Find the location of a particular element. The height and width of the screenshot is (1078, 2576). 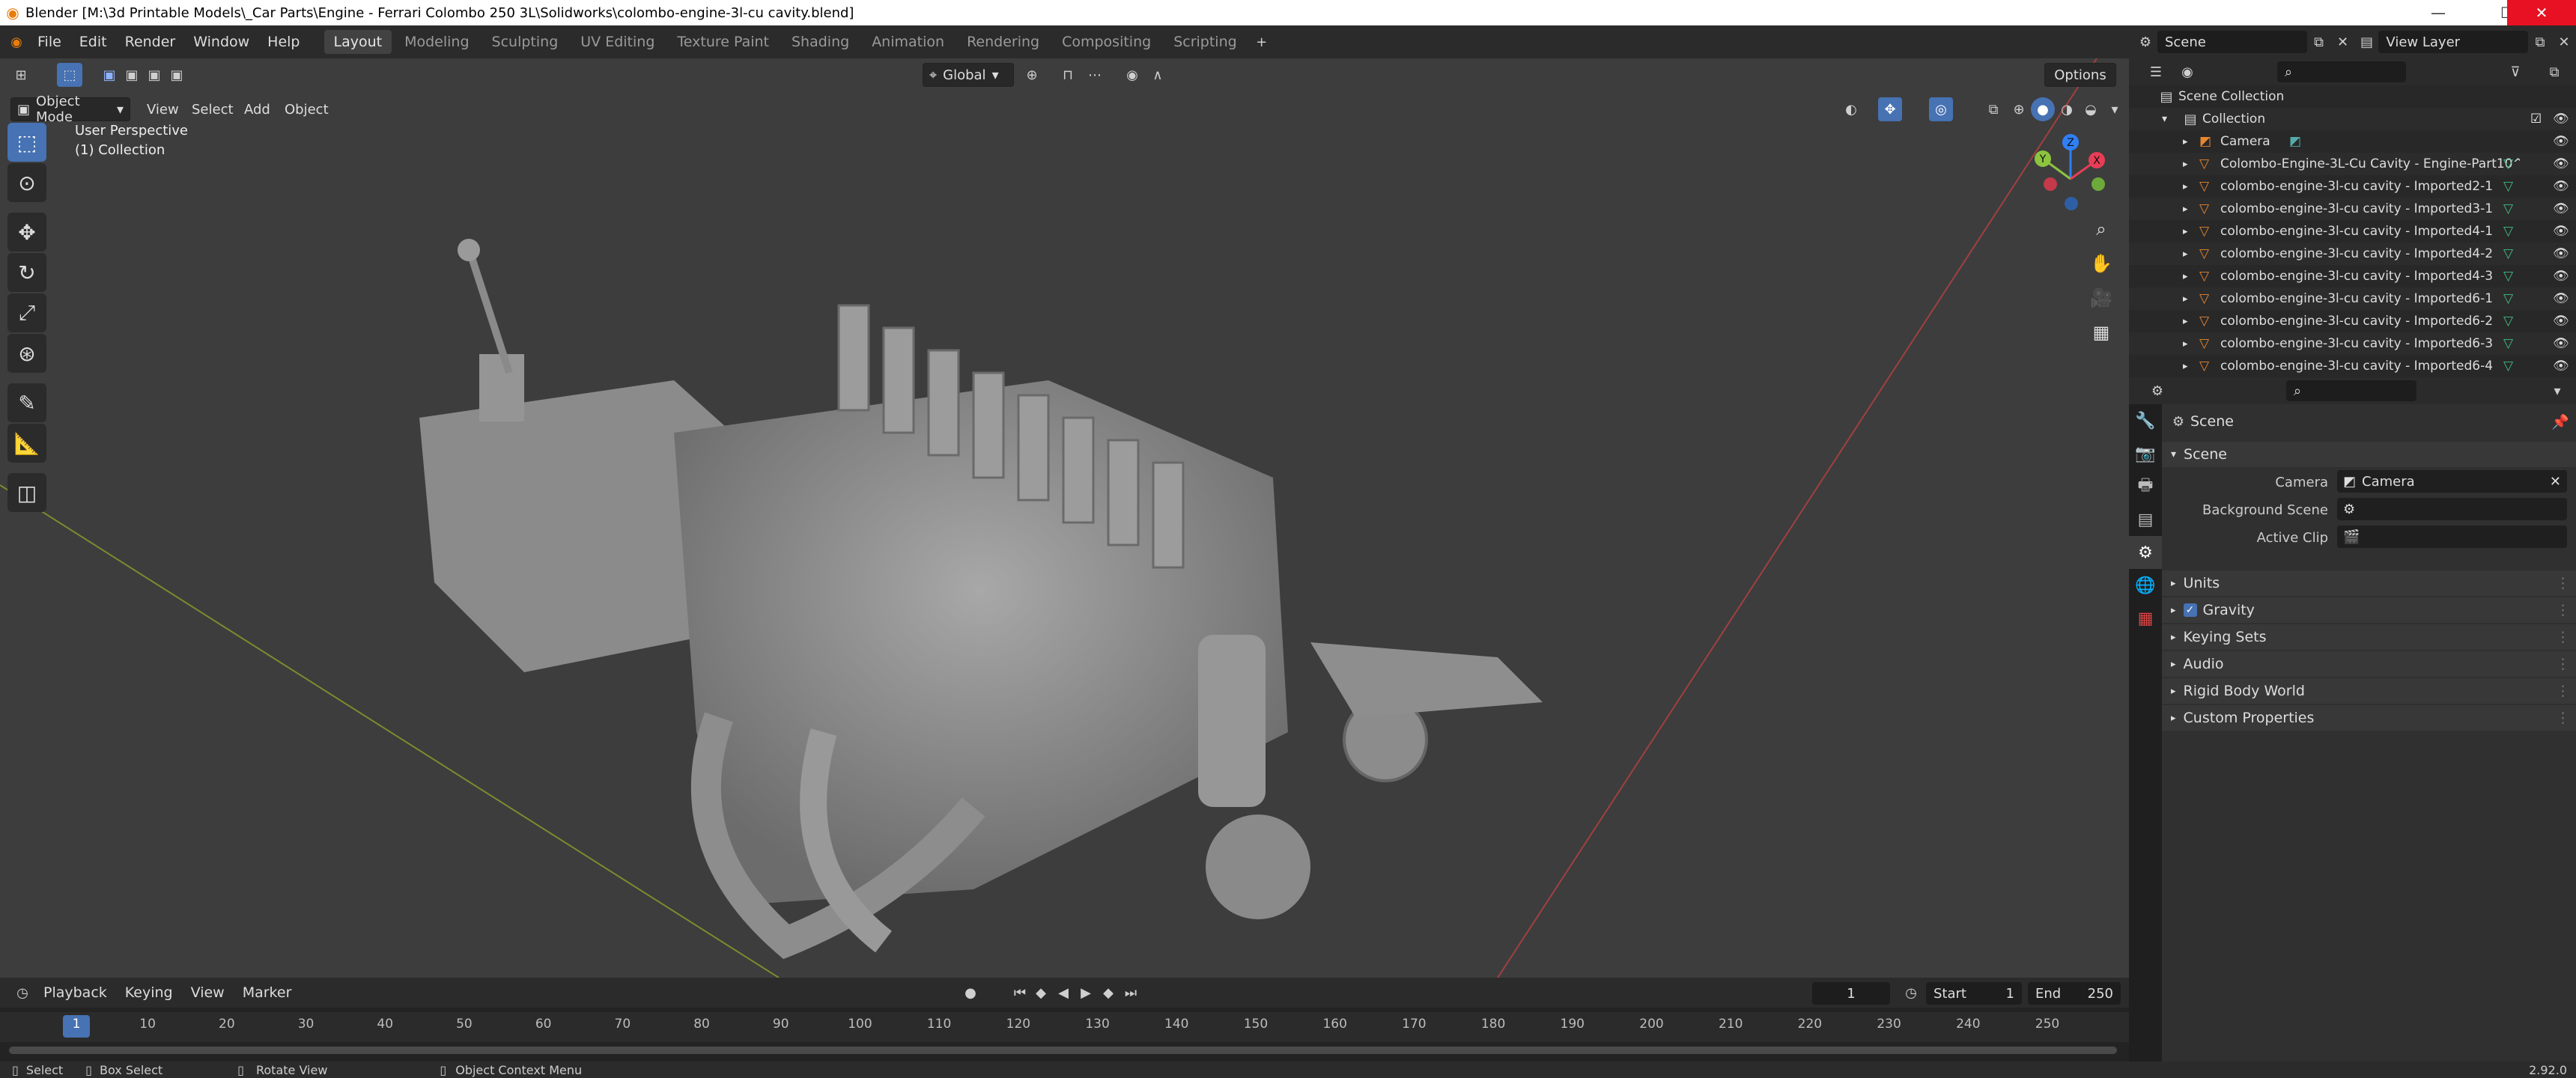

collapsed-panel: ▸ Audio ⋮⋮ is located at coordinates (2369, 664).